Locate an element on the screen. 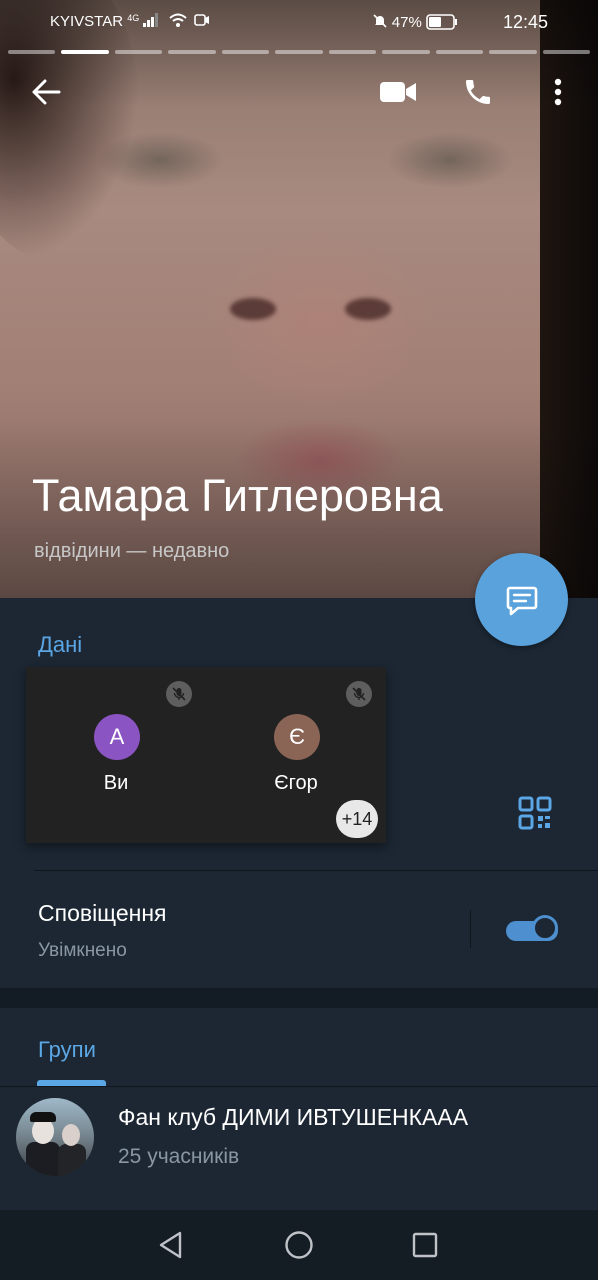  nav-recent-icon is located at coordinates (425, 1245).